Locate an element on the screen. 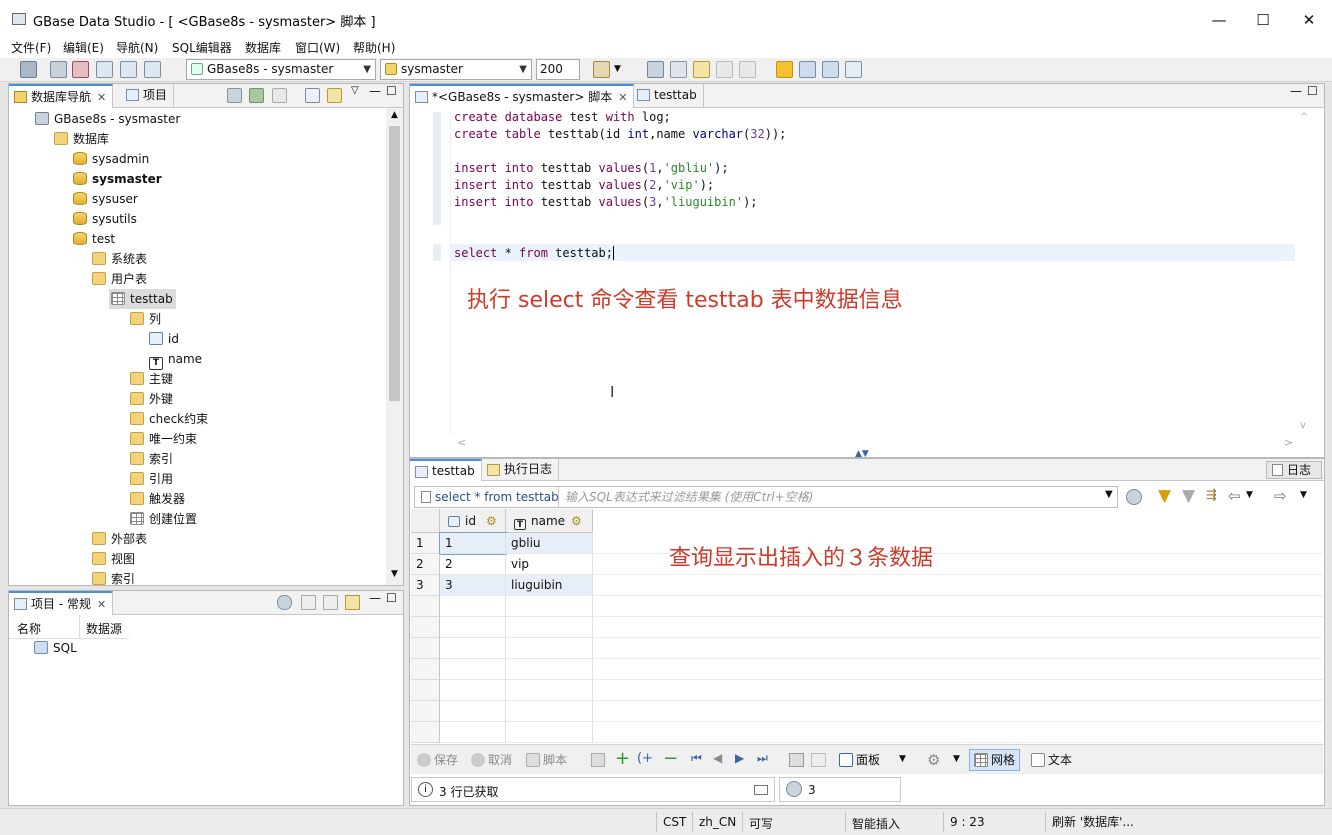 The width and height of the screenshot is (1332, 835). scroll-up-icon: ▲ is located at coordinates (394, 115).